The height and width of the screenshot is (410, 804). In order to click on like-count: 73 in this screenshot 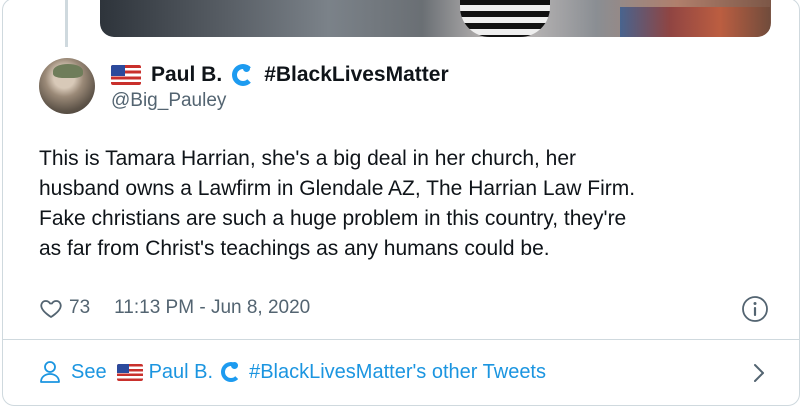, I will do `click(79, 308)`.